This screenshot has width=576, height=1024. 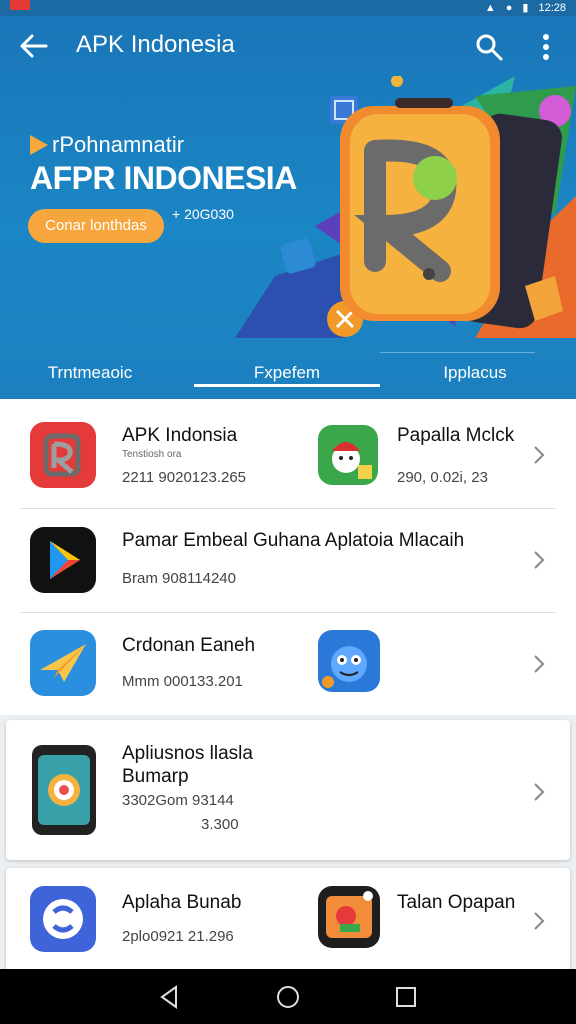 I want to click on home-nav-icon, so click(x=288, y=997).